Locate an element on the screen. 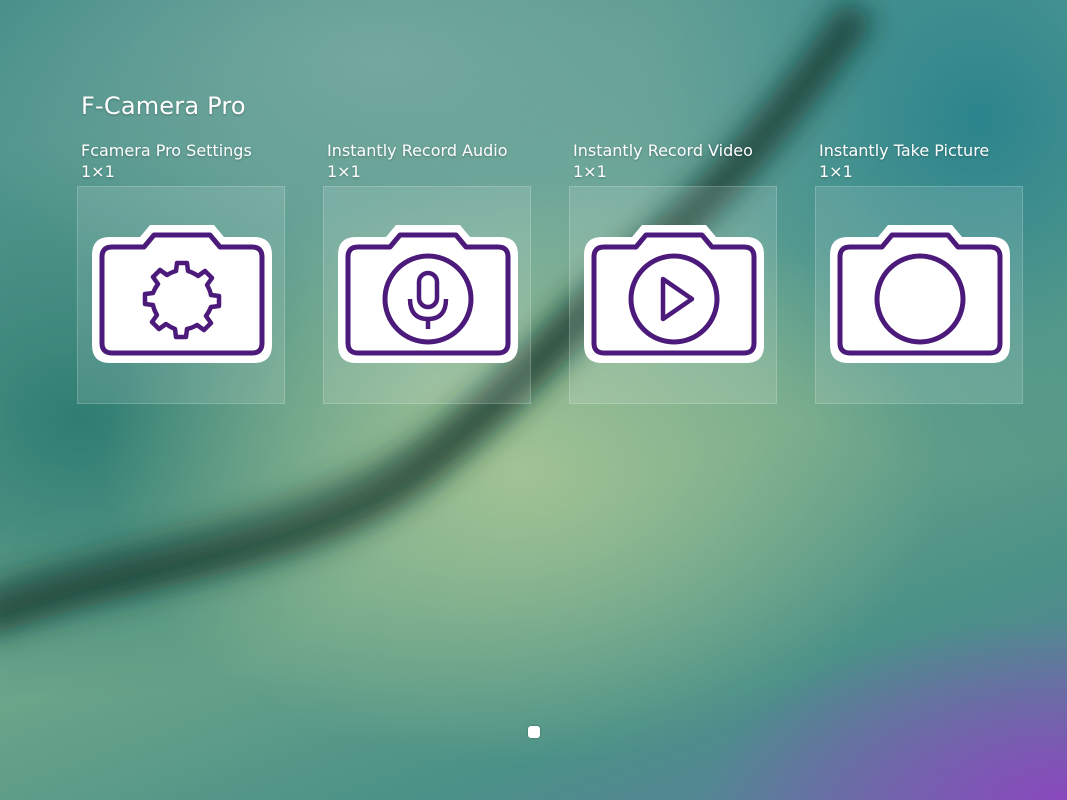 The image size is (1067, 800). widget-take-picture: Instantly Take Picture 1×1 is located at coordinates (920, 272).